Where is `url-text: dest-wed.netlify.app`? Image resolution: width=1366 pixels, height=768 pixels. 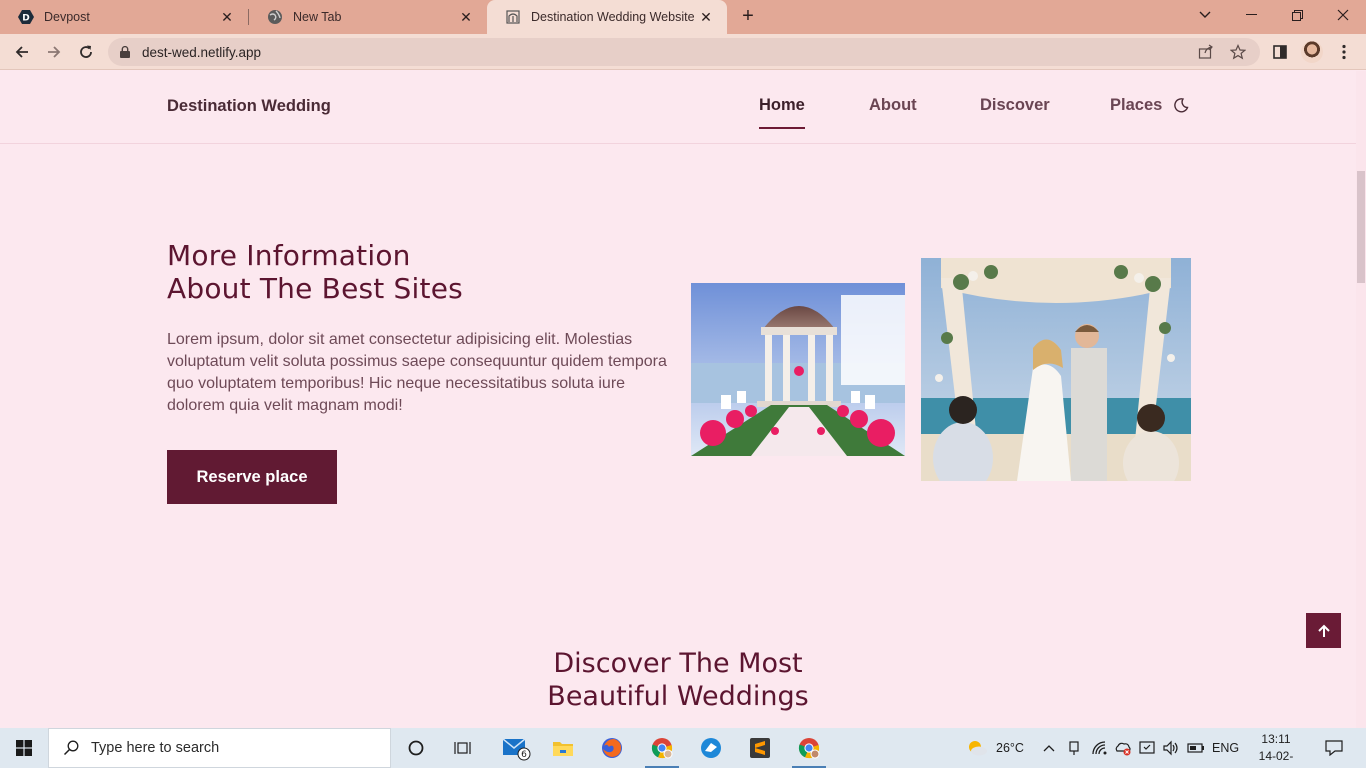
url-text: dest-wed.netlify.app is located at coordinates (202, 52).